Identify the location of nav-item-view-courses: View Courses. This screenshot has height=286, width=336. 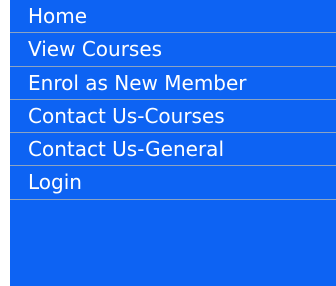
(173, 50).